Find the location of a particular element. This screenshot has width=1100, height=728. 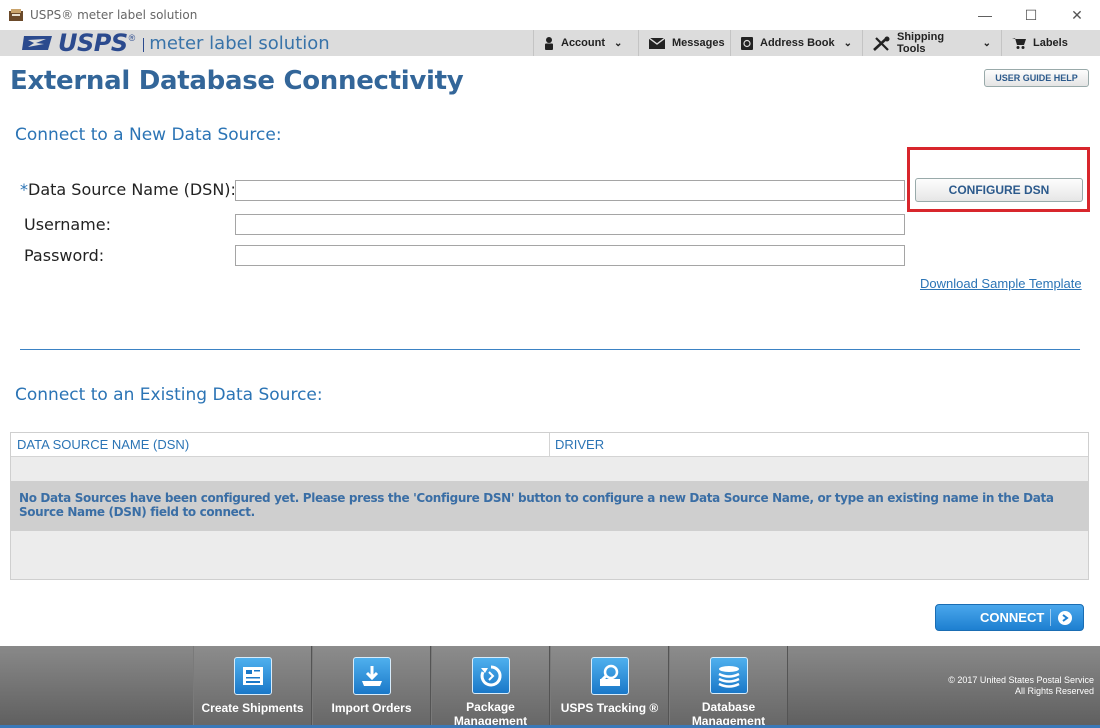

window-title: USPS® meter label solution is located at coordinates (114, 15).